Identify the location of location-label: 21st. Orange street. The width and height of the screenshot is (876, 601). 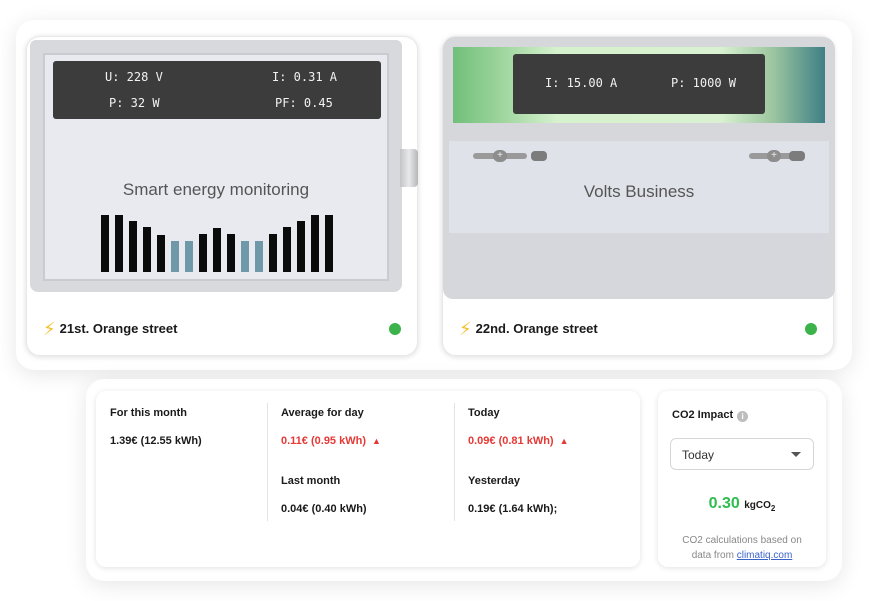
(118, 328).